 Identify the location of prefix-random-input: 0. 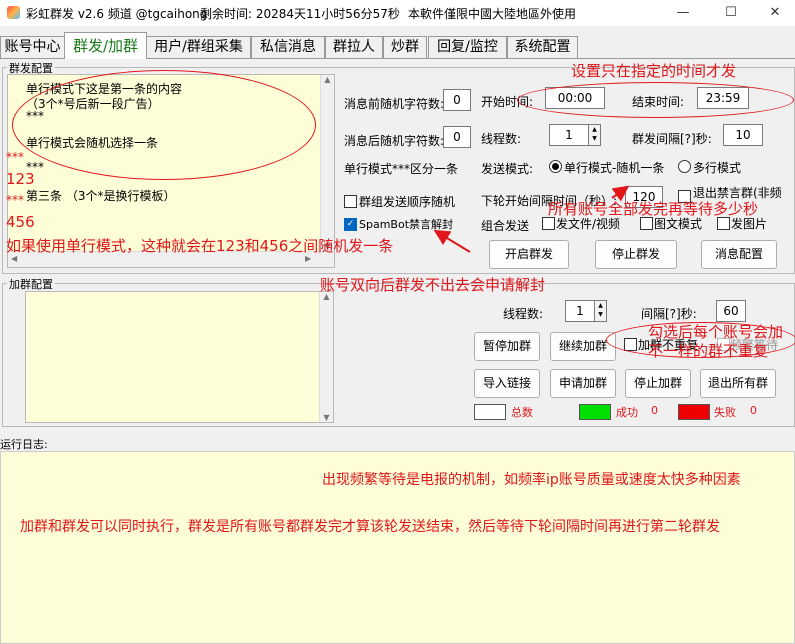
(457, 100).